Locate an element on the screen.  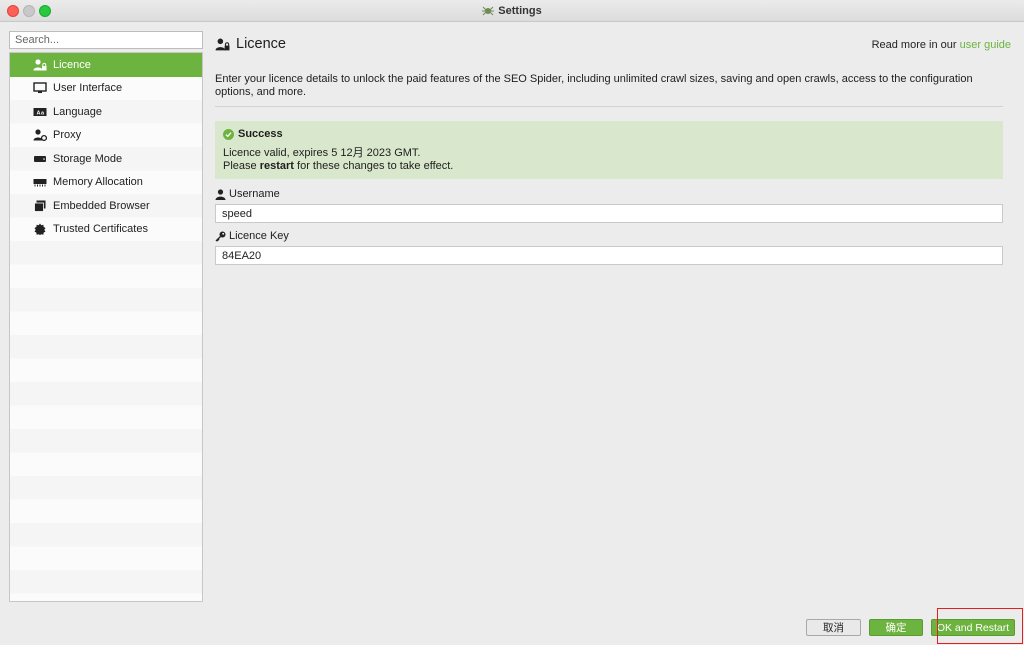
username-label-row: Username is located at coordinates (247, 194).